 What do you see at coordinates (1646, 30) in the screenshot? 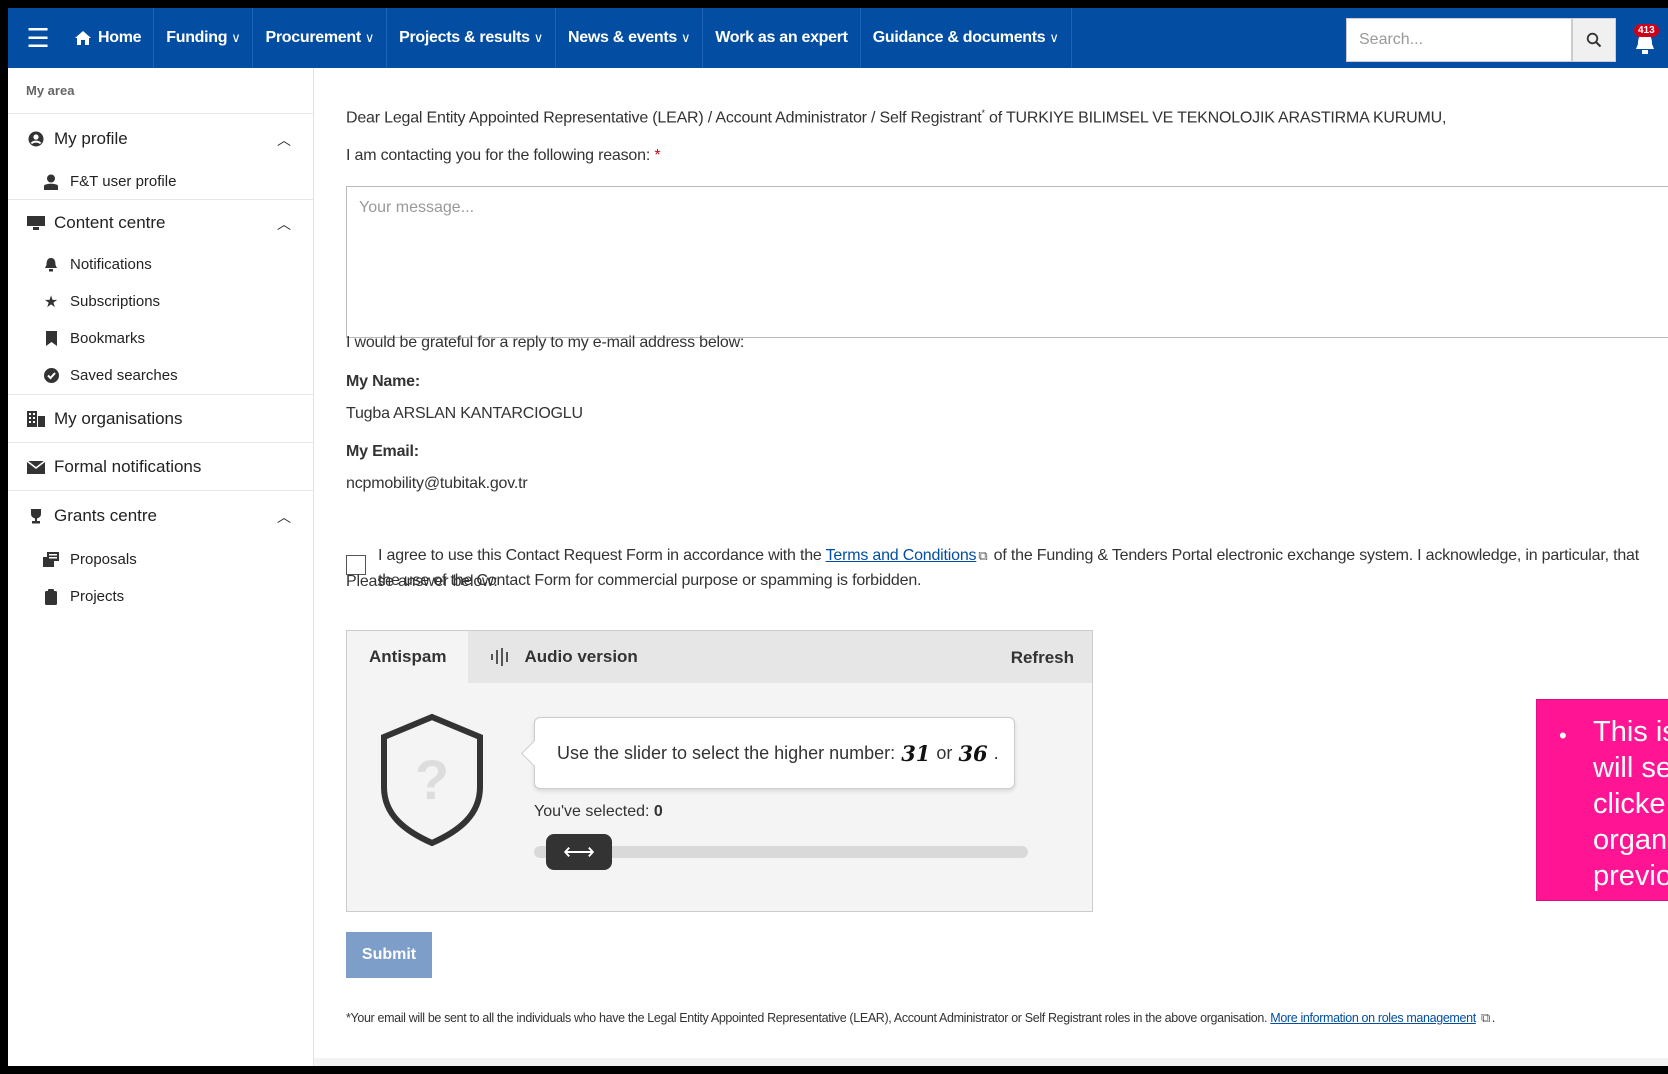
I see `notification-count-badge: 413` at bounding box center [1646, 30].